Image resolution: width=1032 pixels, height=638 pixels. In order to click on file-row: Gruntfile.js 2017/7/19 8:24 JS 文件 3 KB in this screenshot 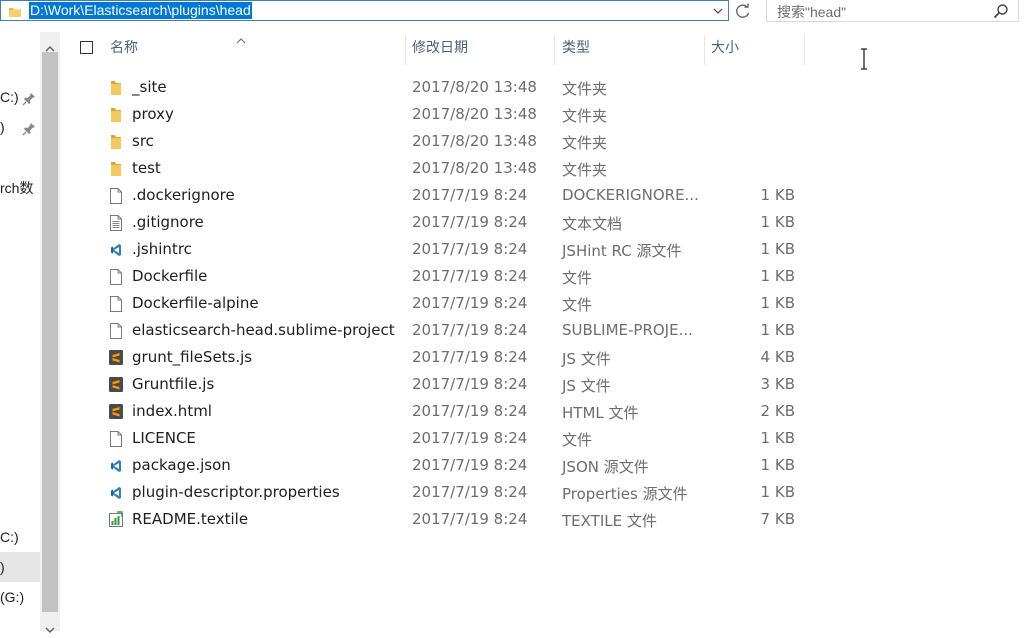, I will do `click(452, 384)`.